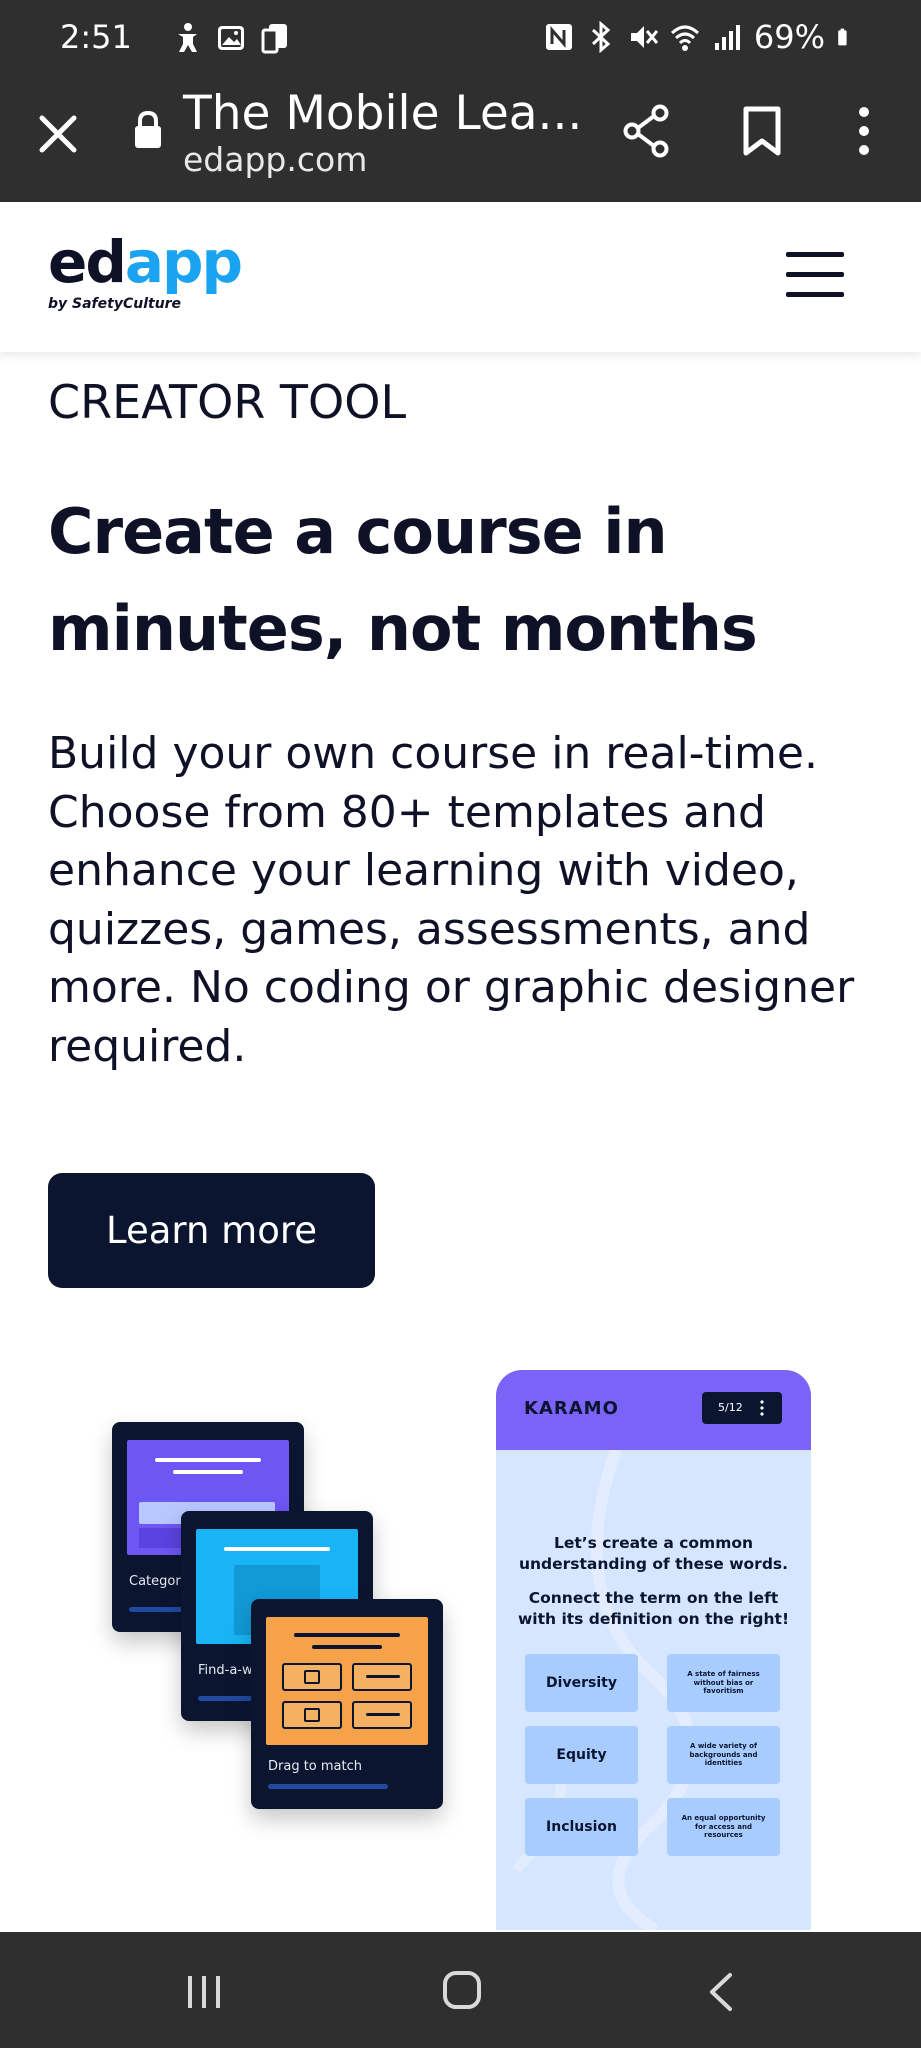 The width and height of the screenshot is (921, 2048). I want to click on slide-counter: 5/12, so click(742, 1408).